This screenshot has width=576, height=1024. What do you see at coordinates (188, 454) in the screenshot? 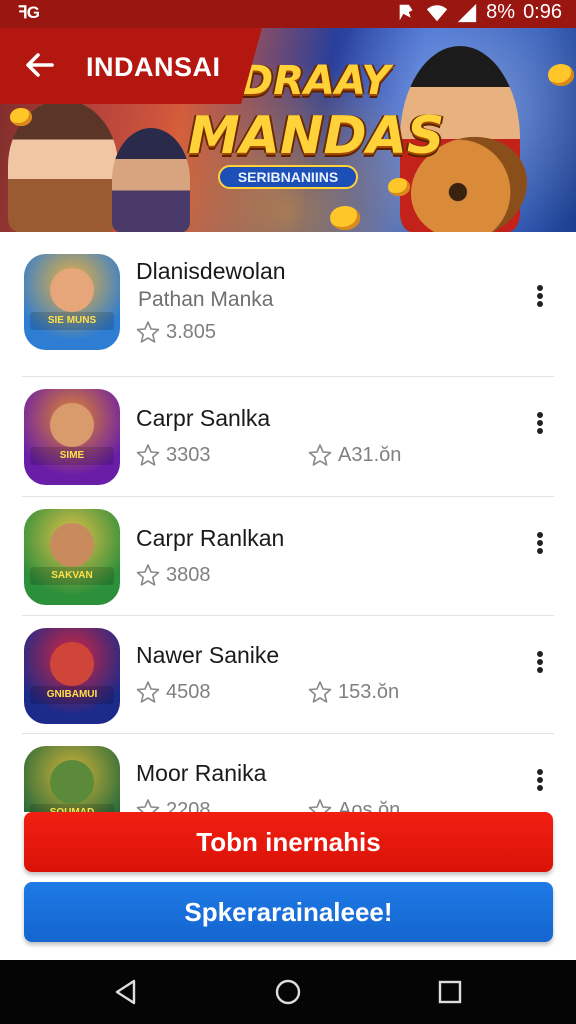
I see `rating-value: 3303` at bounding box center [188, 454].